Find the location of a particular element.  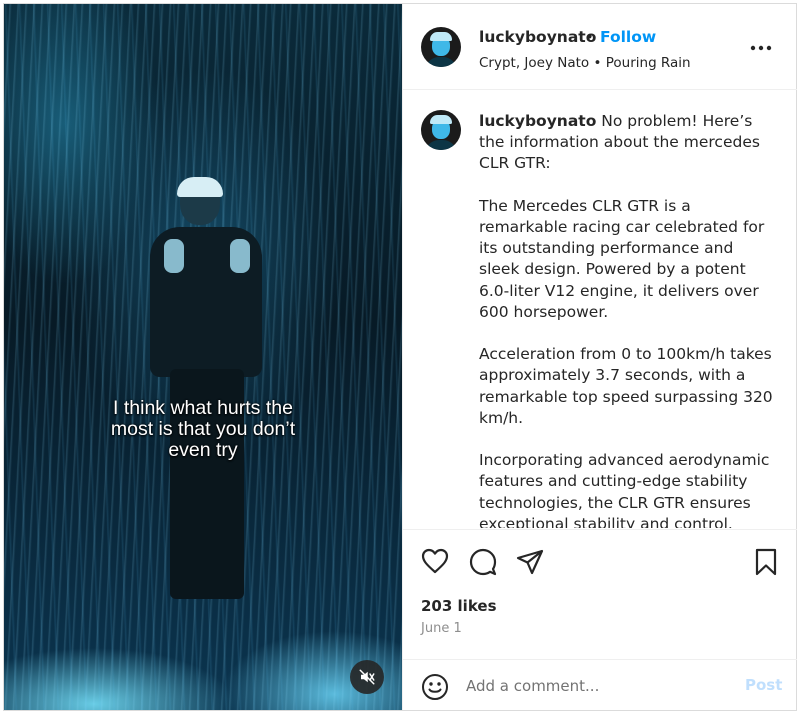

comment-button is located at coordinates (483, 564).